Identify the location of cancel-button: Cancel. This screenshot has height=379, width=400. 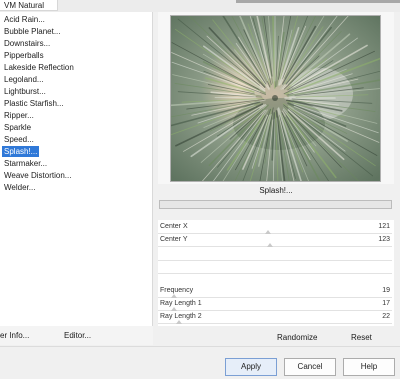
(310, 367).